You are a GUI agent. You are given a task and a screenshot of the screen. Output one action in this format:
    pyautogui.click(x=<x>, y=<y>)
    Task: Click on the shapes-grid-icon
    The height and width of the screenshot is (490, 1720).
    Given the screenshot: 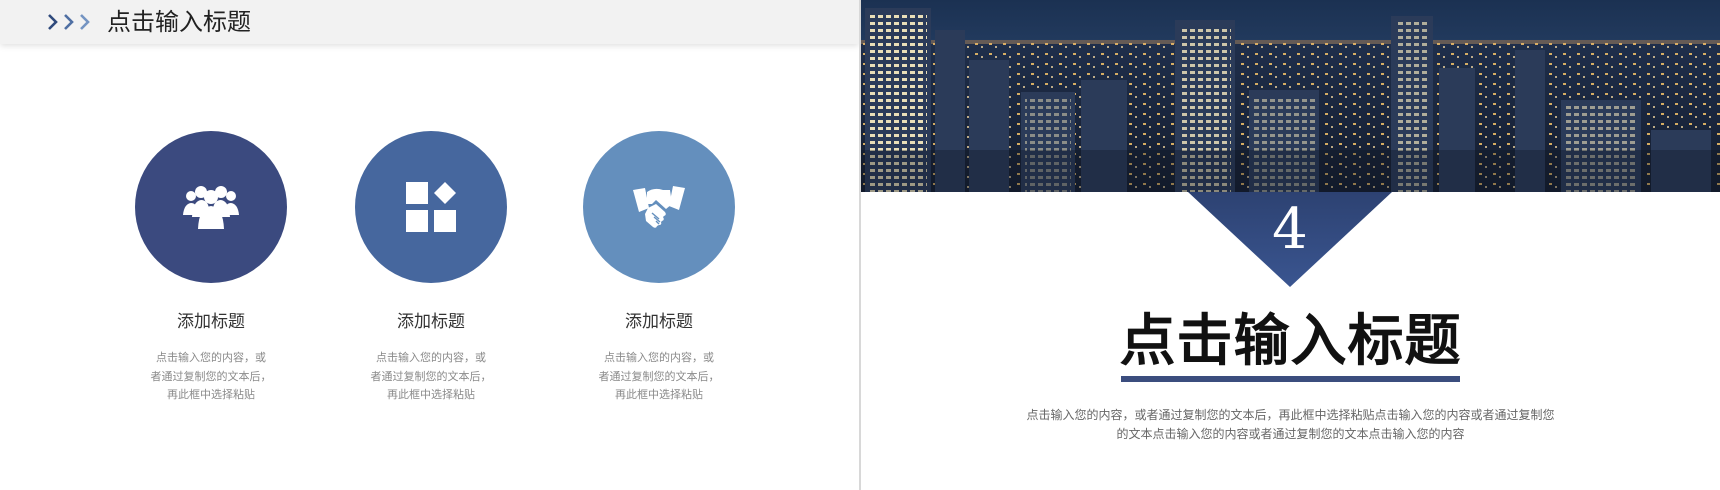 What is the action you would take?
    pyautogui.click(x=431, y=207)
    